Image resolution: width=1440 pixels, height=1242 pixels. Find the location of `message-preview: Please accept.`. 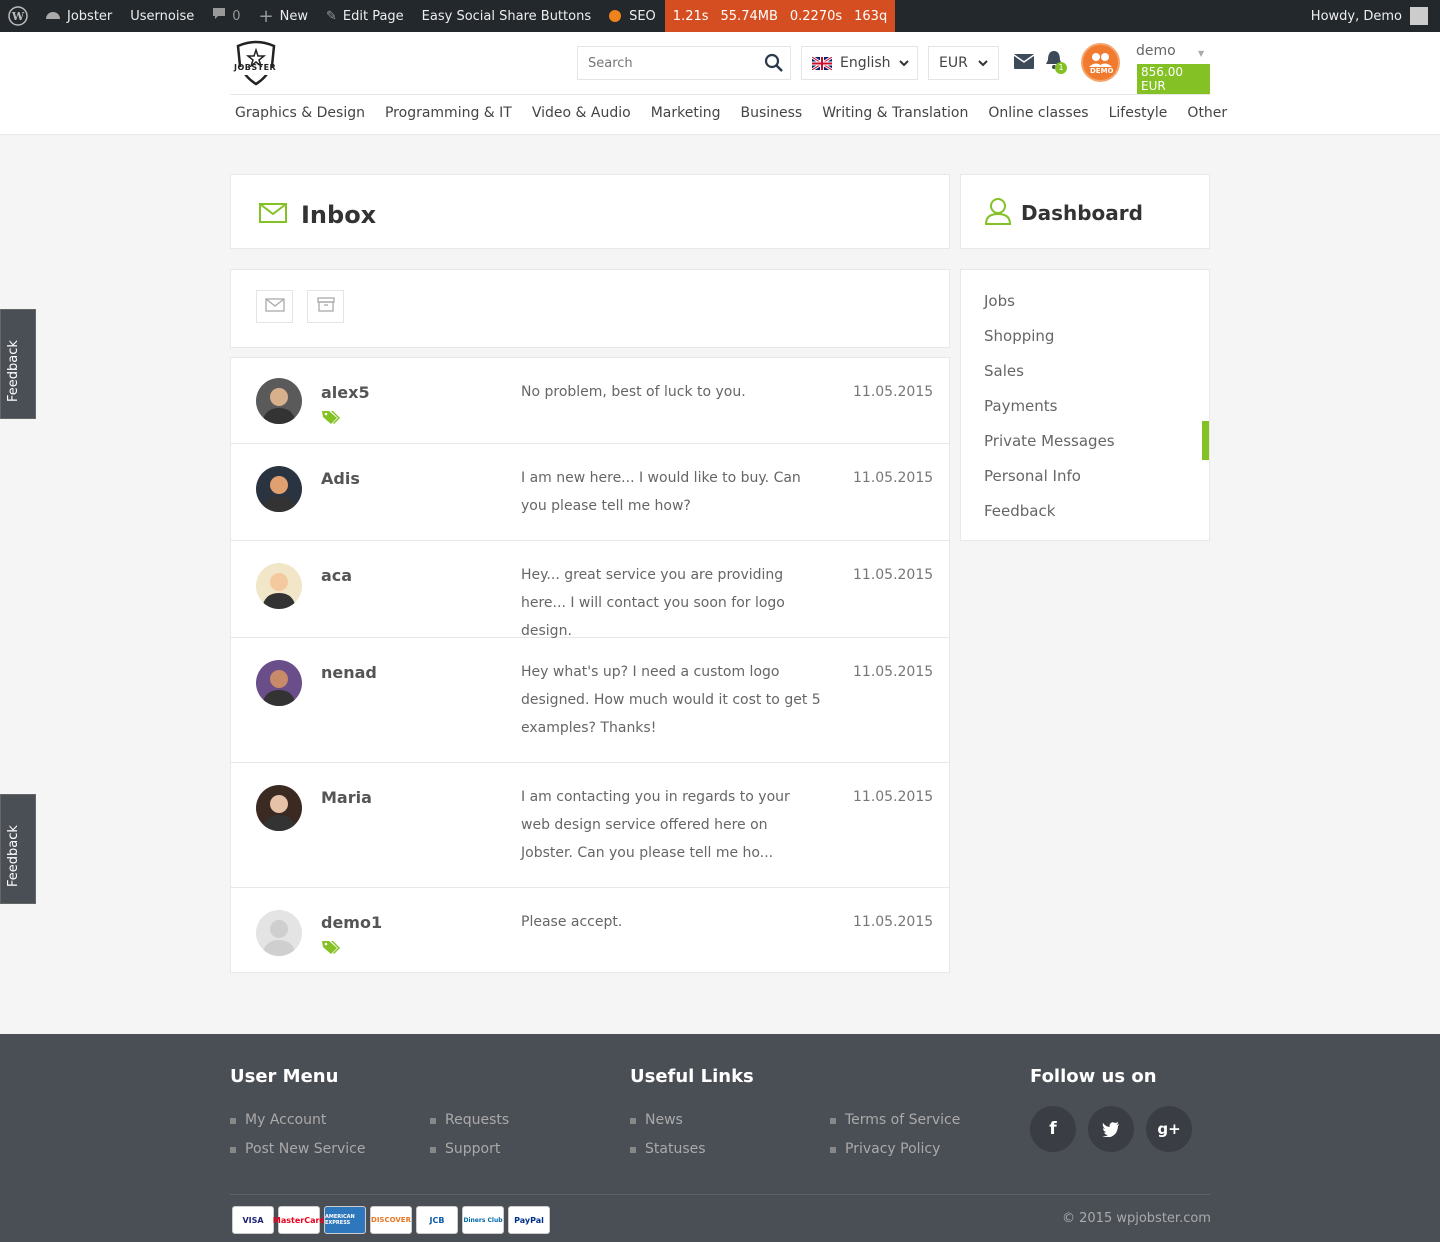

message-preview: Please accept. is located at coordinates (671, 922).